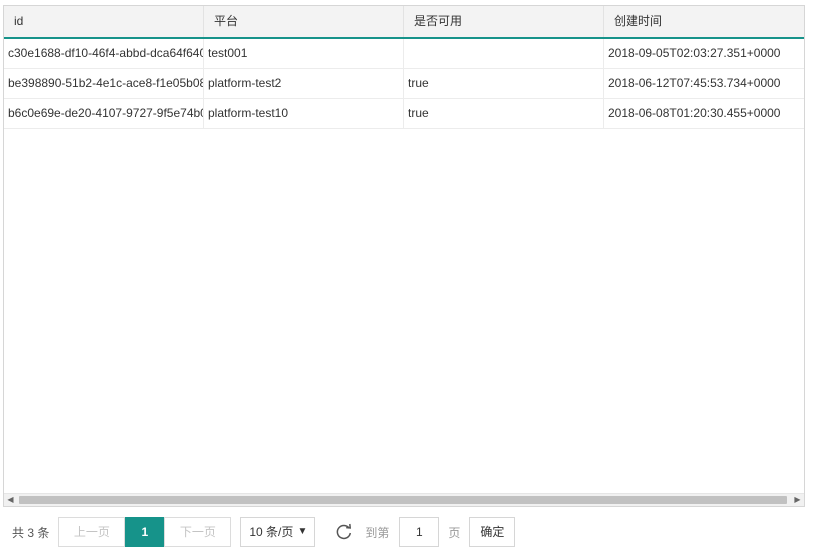  What do you see at coordinates (377, 532) in the screenshot?
I see `goto-label: 到第` at bounding box center [377, 532].